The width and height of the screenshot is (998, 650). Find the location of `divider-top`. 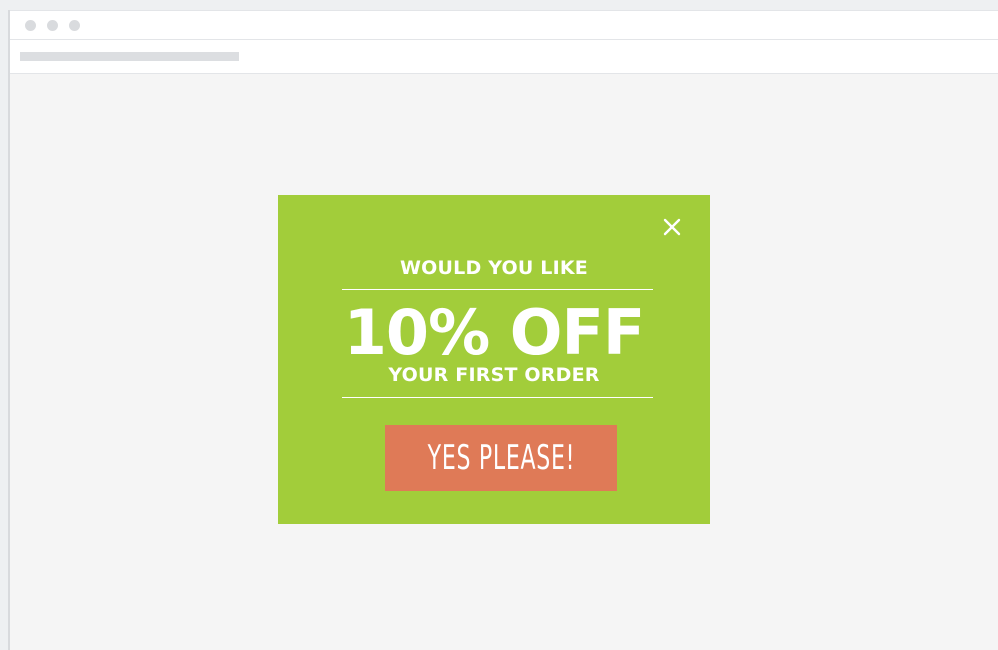

divider-top is located at coordinates (497, 289).